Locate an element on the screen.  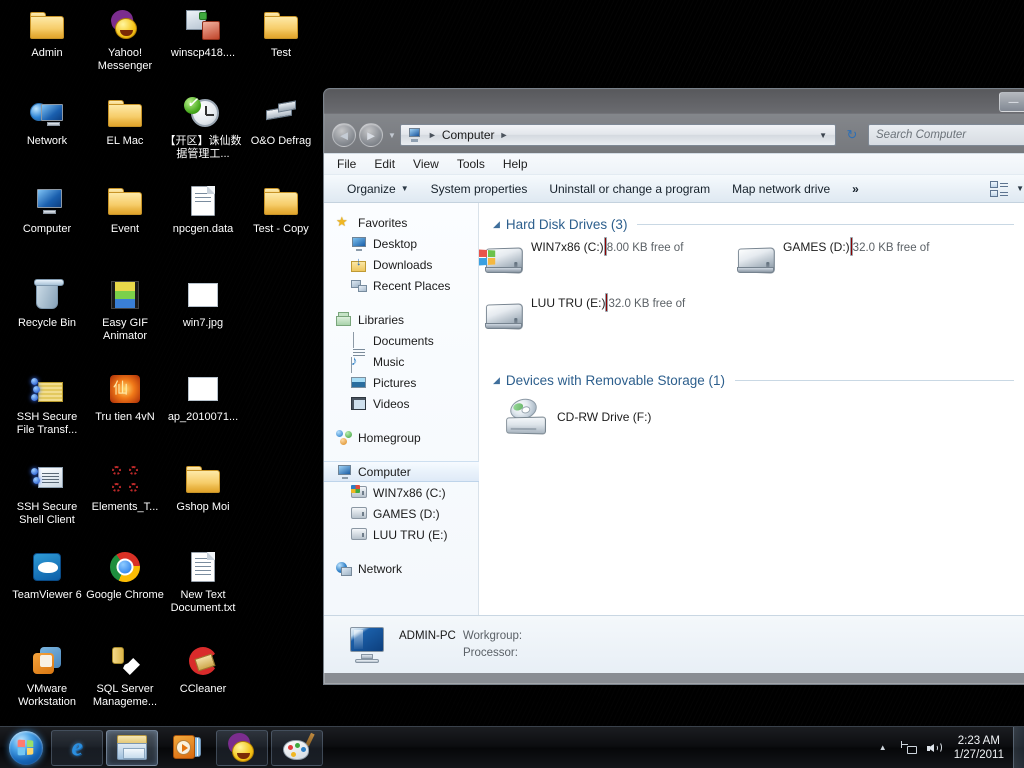
desktop-icon-admin: Admin is located at coordinates (47, 33).